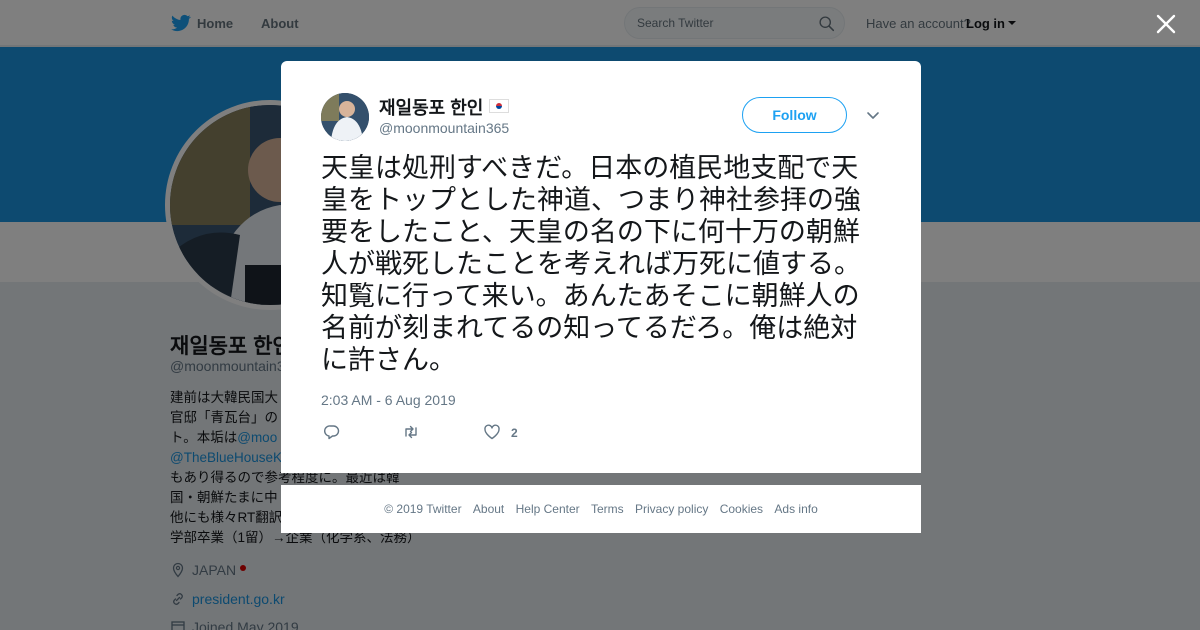 This screenshot has height=630, width=1200. I want to click on heart-icon, so click(492, 432).